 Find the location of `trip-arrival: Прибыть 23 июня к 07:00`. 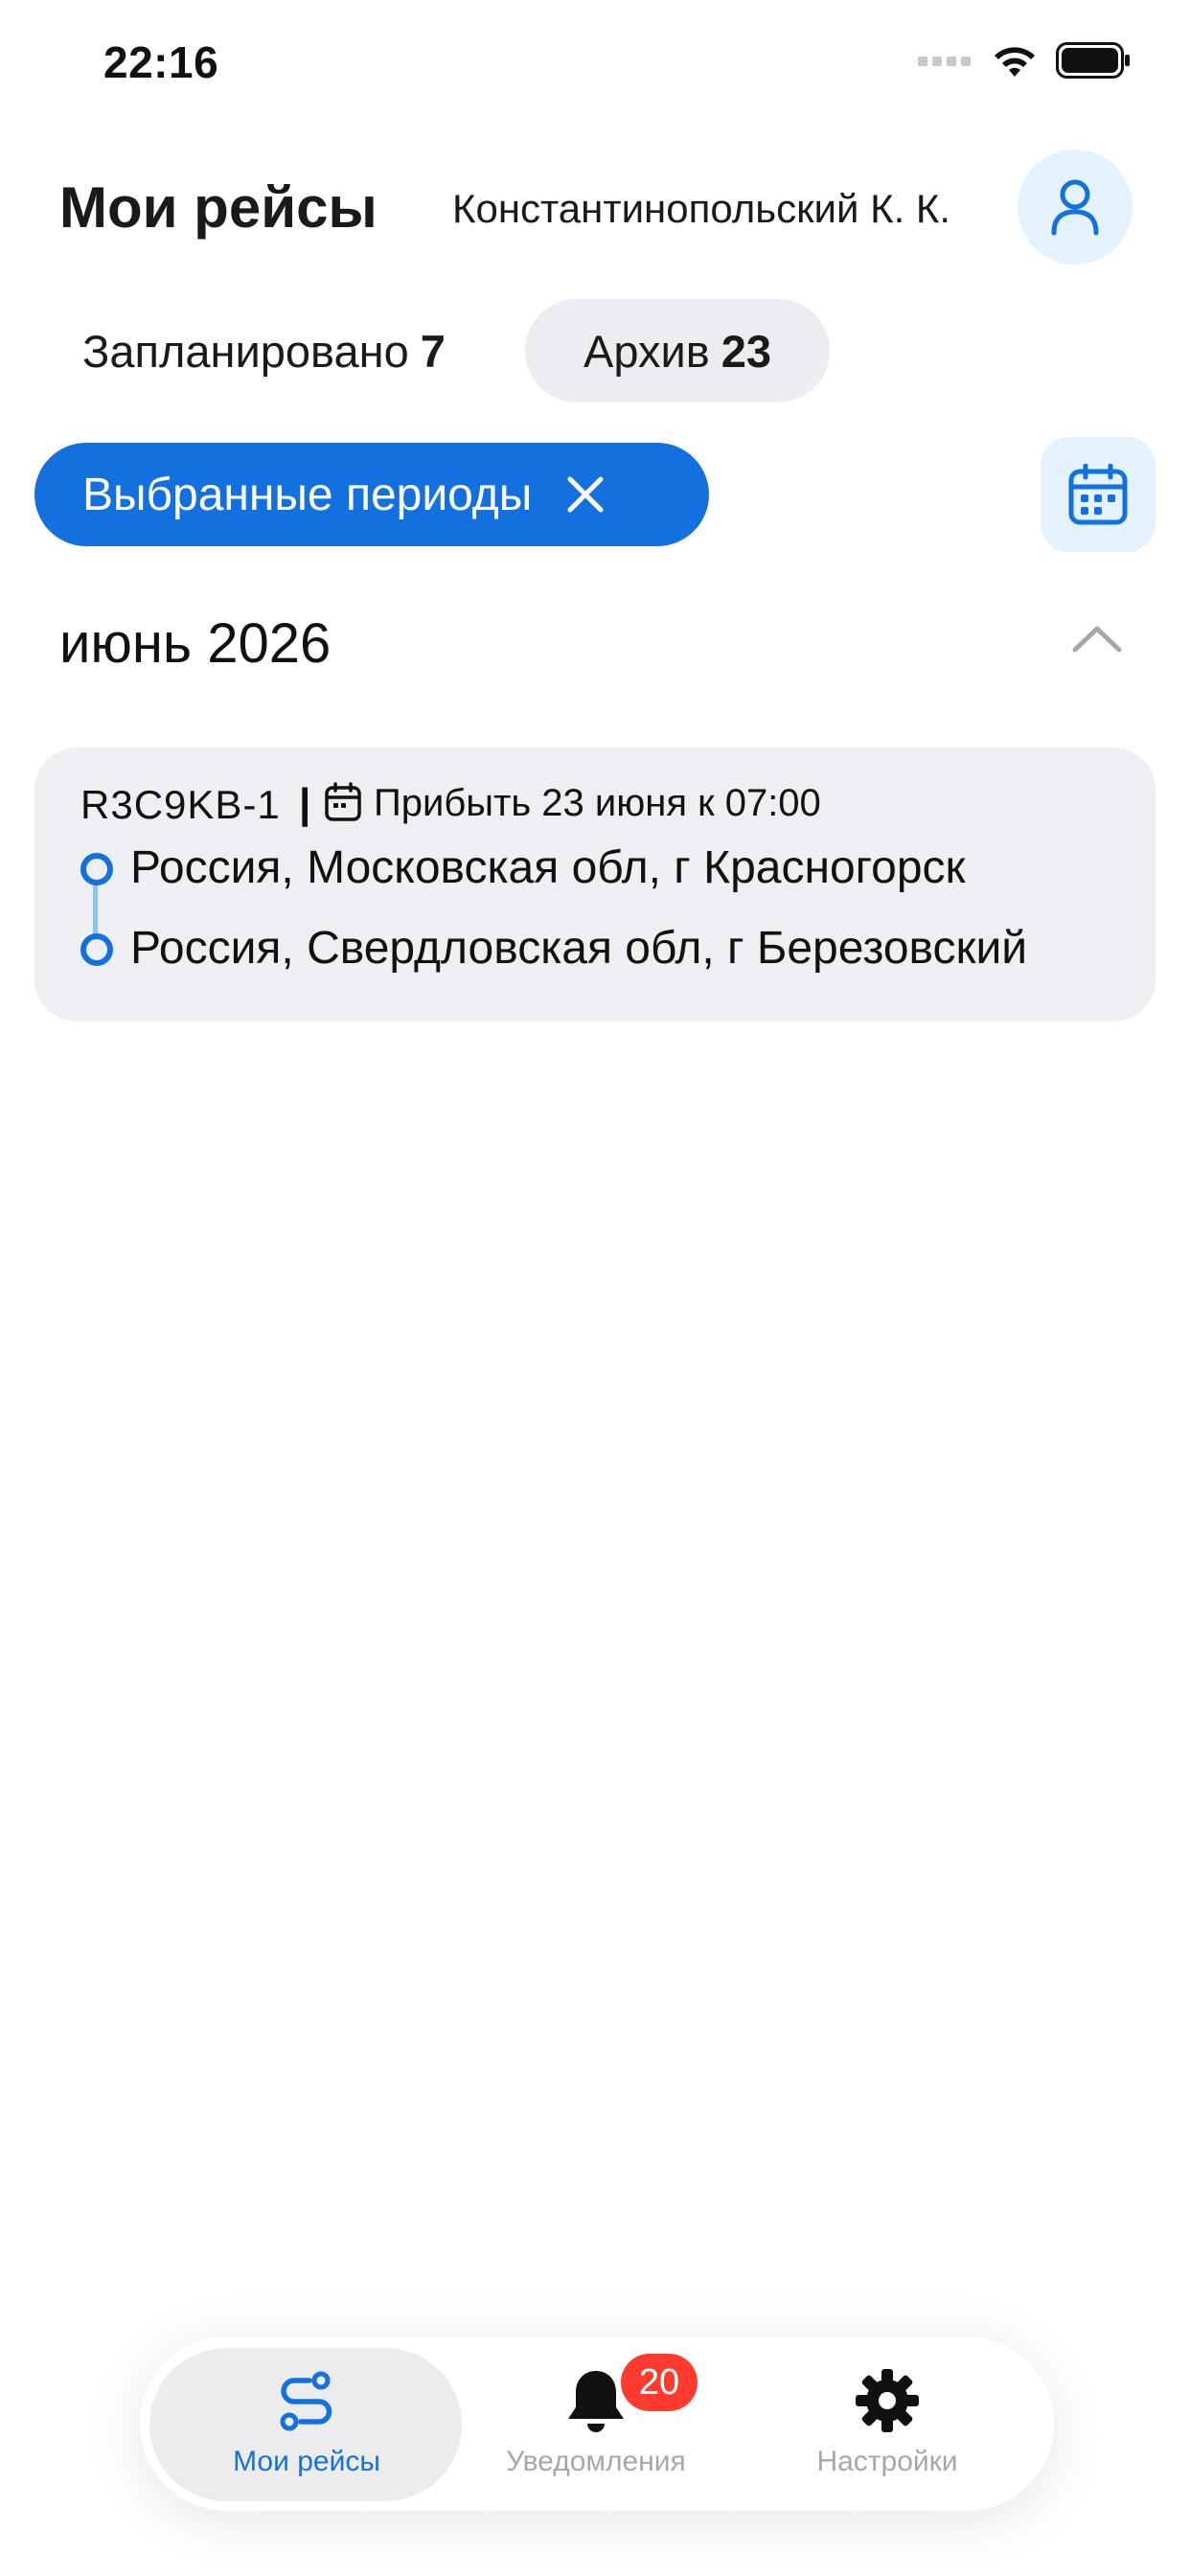

trip-arrival: Прибыть 23 июня к 07:00 is located at coordinates (598, 803).